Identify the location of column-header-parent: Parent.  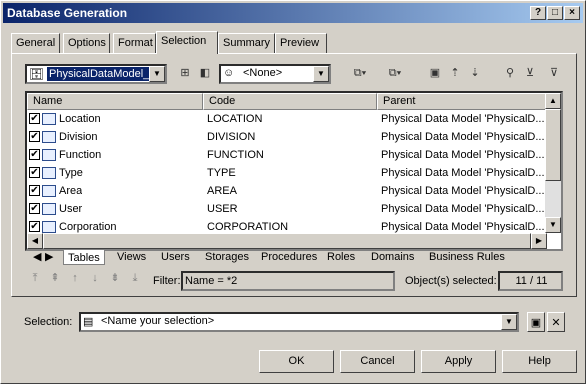
(462, 101).